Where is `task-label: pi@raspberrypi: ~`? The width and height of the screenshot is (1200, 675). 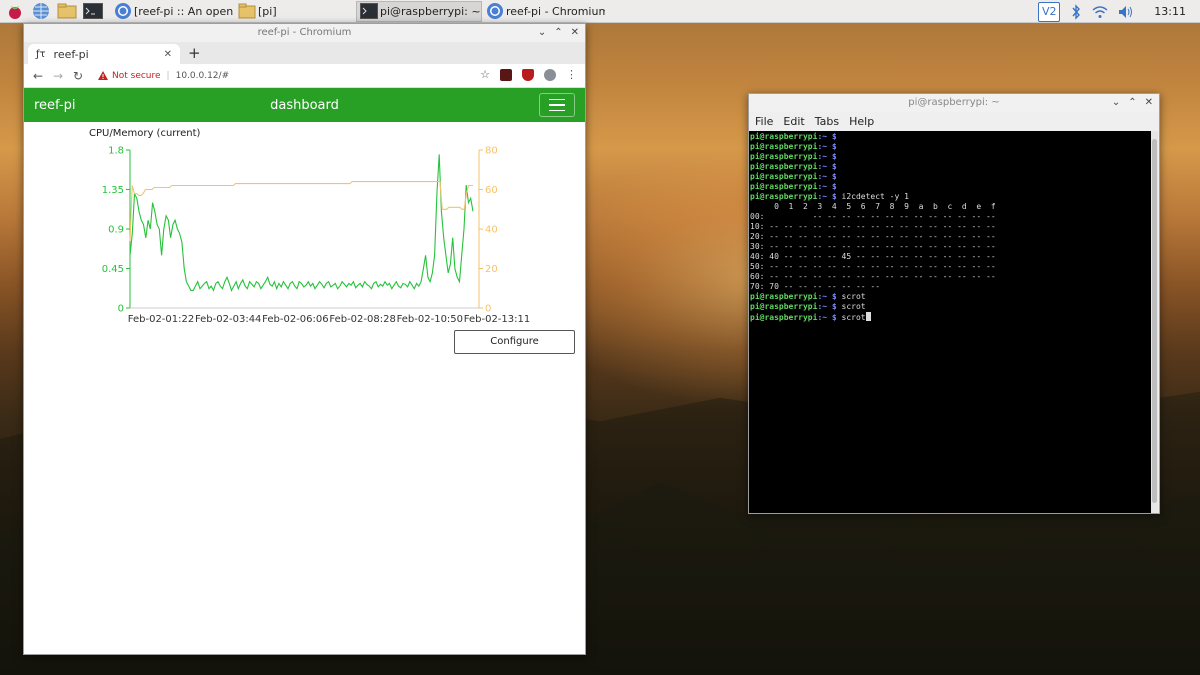
task-label: pi@raspberrypi: ~ is located at coordinates (430, 11).